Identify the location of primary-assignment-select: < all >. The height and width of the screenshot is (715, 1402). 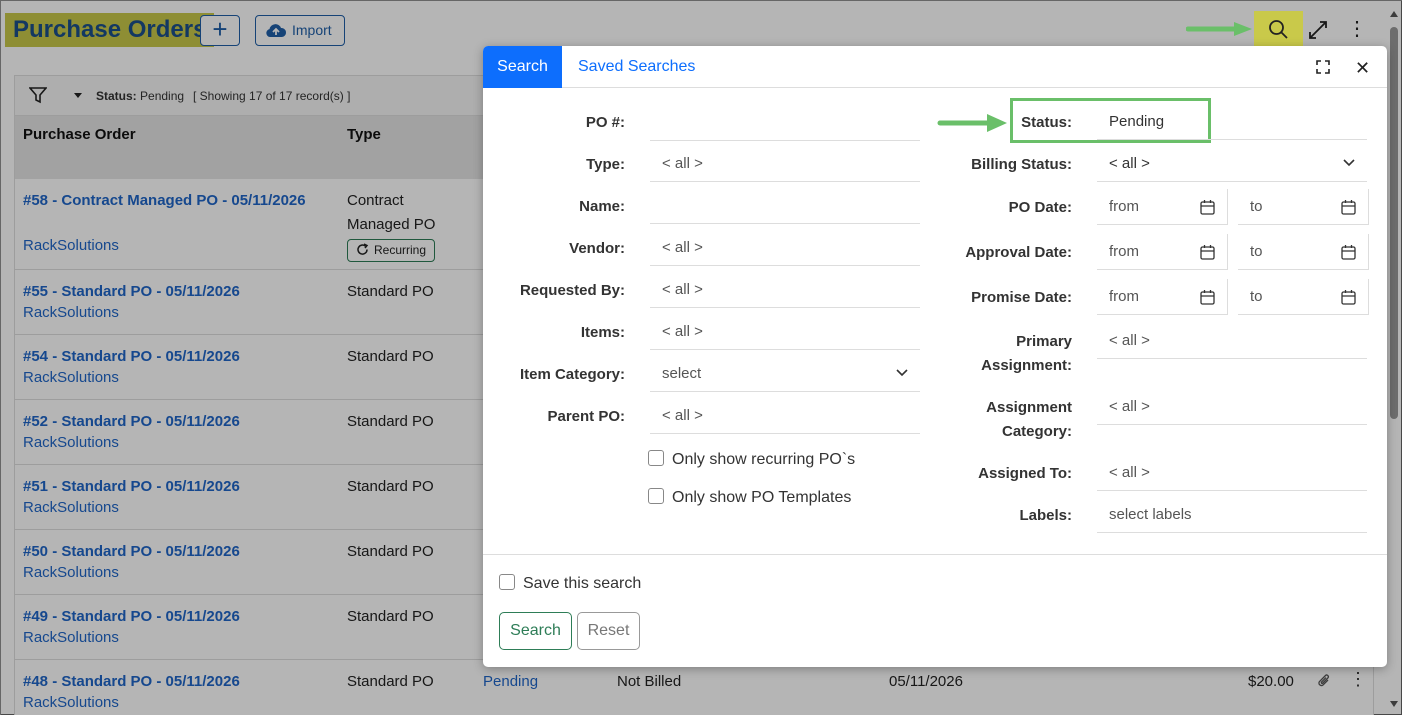
(1232, 341).